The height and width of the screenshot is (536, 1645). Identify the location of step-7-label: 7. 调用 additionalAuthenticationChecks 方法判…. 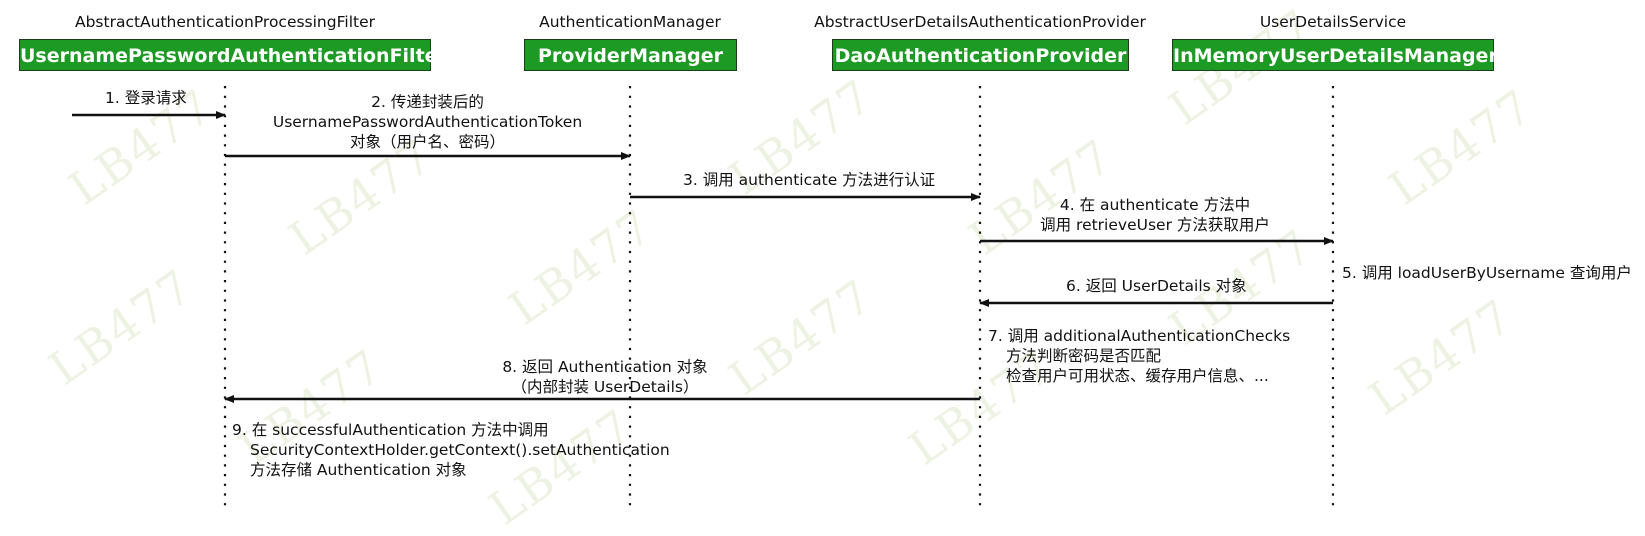
(1139, 356).